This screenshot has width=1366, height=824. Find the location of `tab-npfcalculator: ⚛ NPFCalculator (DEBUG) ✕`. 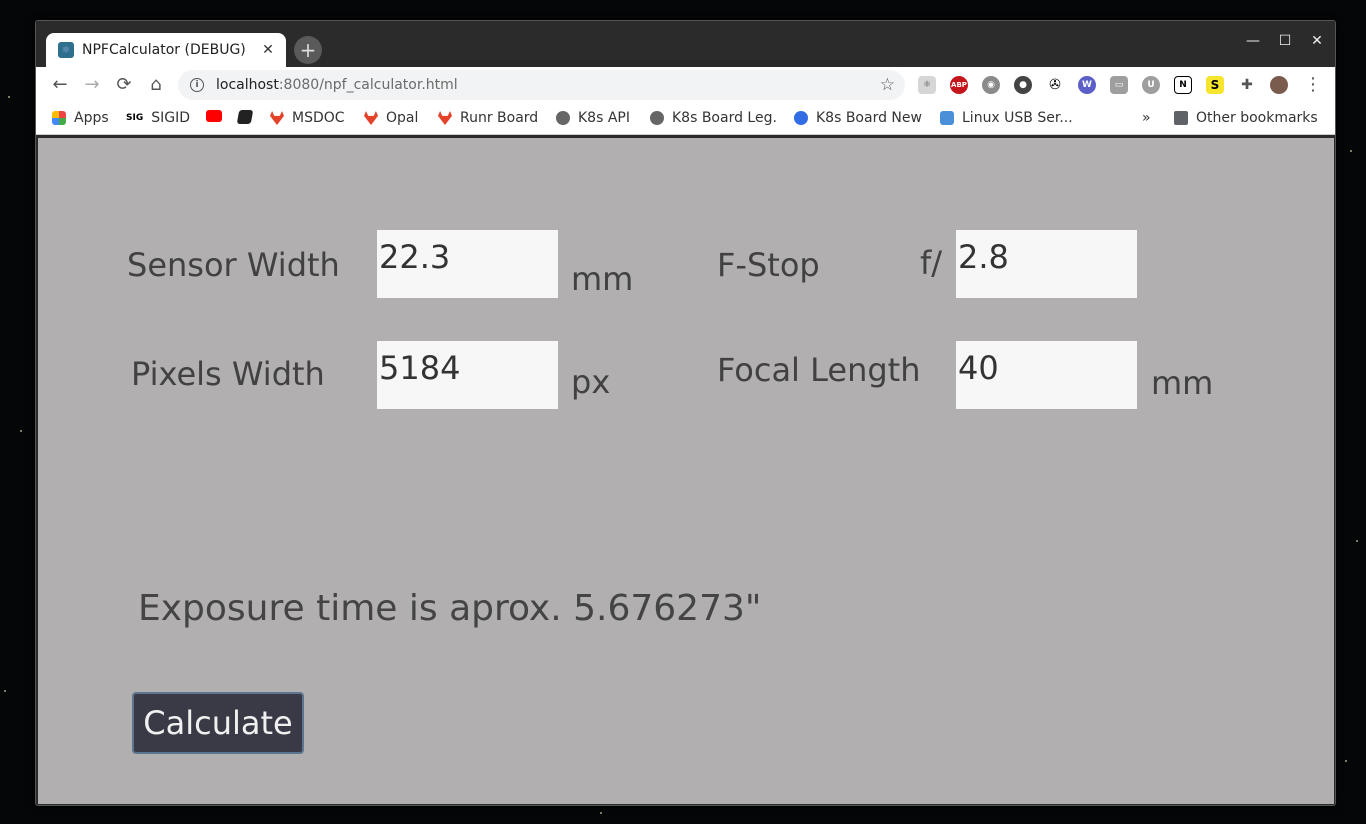

tab-npfcalculator: ⚛ NPFCalculator (DEBUG) ✕ is located at coordinates (166, 50).